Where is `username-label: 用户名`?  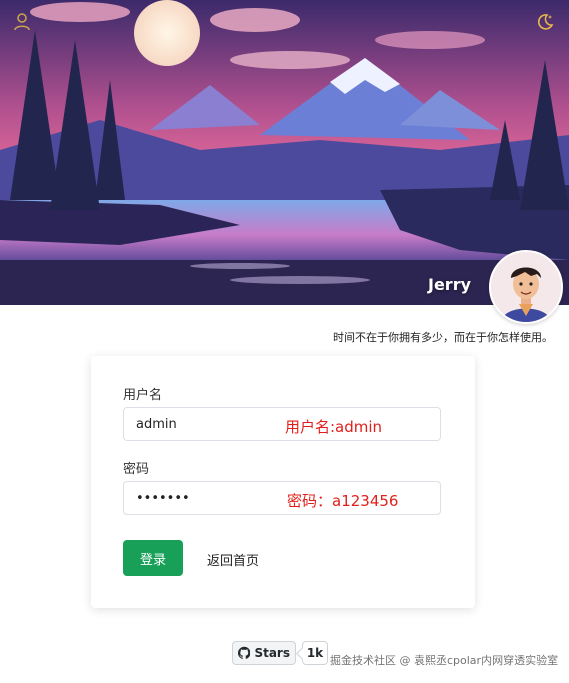
username-label: 用户名 is located at coordinates (143, 395).